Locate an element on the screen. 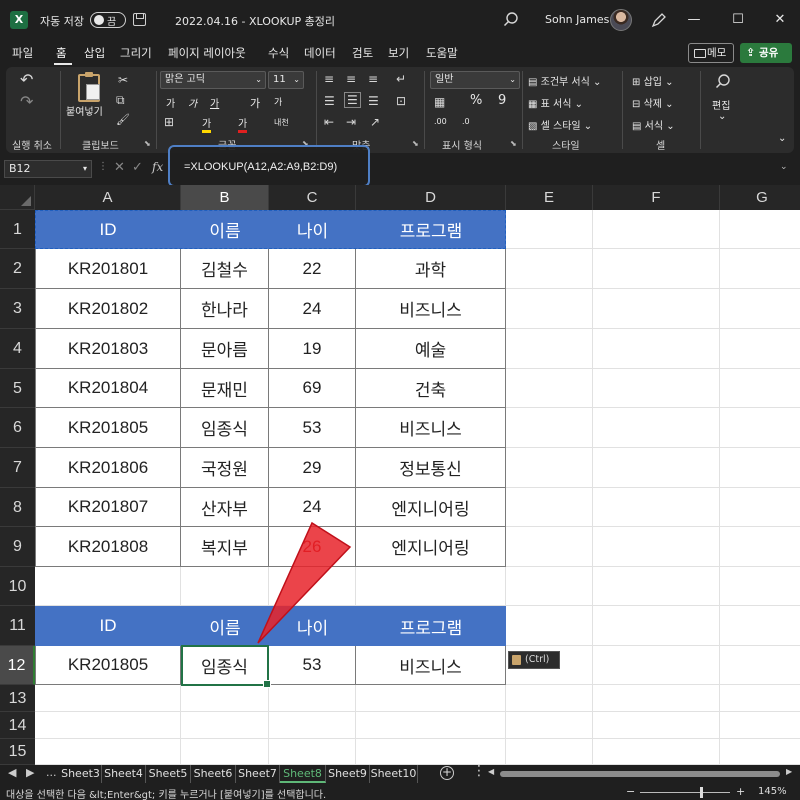 This screenshot has height=800, width=800. decrease-indent-icon: ⇤ is located at coordinates (329, 122).